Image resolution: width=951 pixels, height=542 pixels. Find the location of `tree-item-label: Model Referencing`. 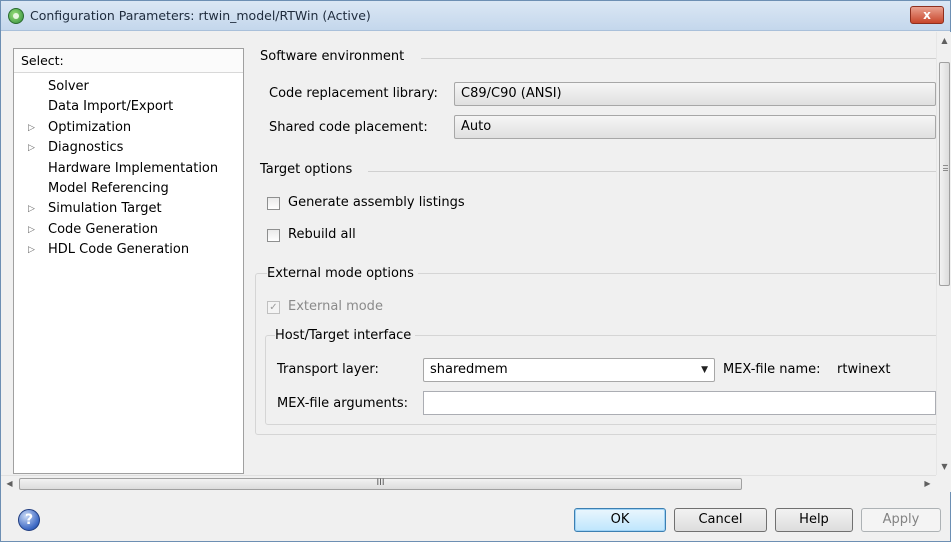

tree-item-label: Model Referencing is located at coordinates (108, 188).